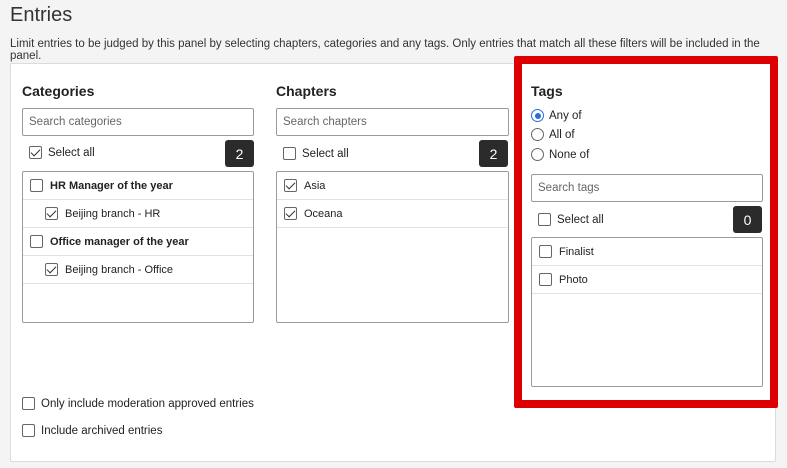 This screenshot has height=468, width=787. What do you see at coordinates (119, 269) in the screenshot?
I see `subcategory-label: Beijing branch - Office` at bounding box center [119, 269].